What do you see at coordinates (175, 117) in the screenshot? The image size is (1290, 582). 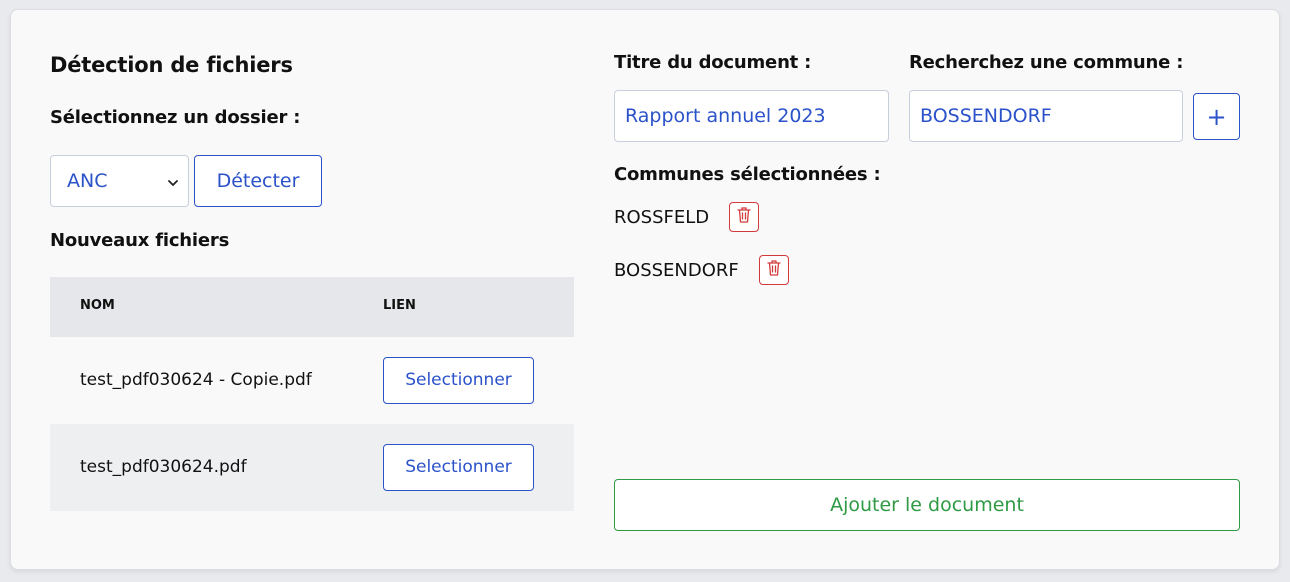 I see `folder-label: Sélectionnez un dossier :` at bounding box center [175, 117].